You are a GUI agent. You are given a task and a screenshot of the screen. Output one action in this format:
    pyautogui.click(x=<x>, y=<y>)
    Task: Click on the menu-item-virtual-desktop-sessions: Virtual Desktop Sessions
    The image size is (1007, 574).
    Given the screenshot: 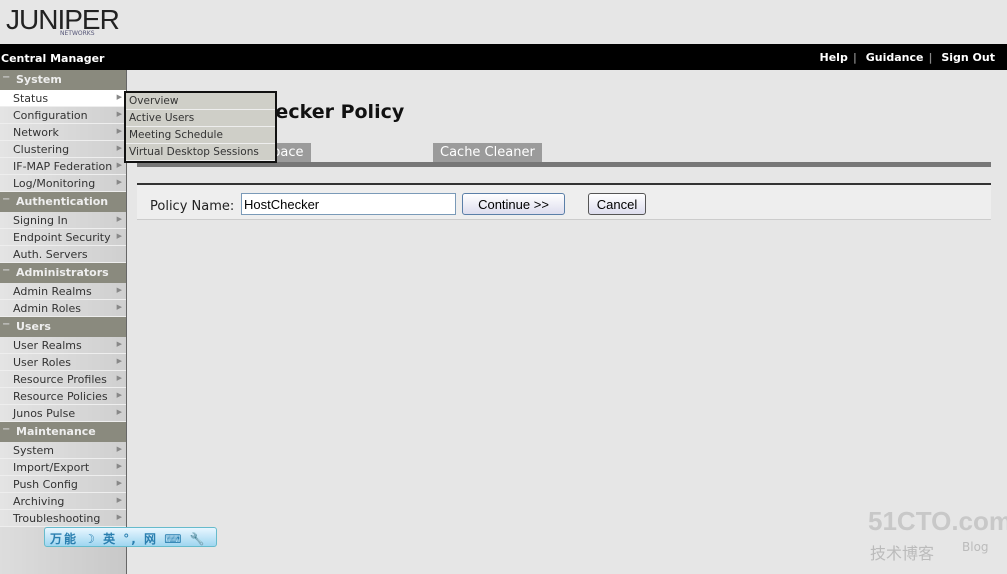 What is the action you would take?
    pyautogui.click(x=200, y=152)
    